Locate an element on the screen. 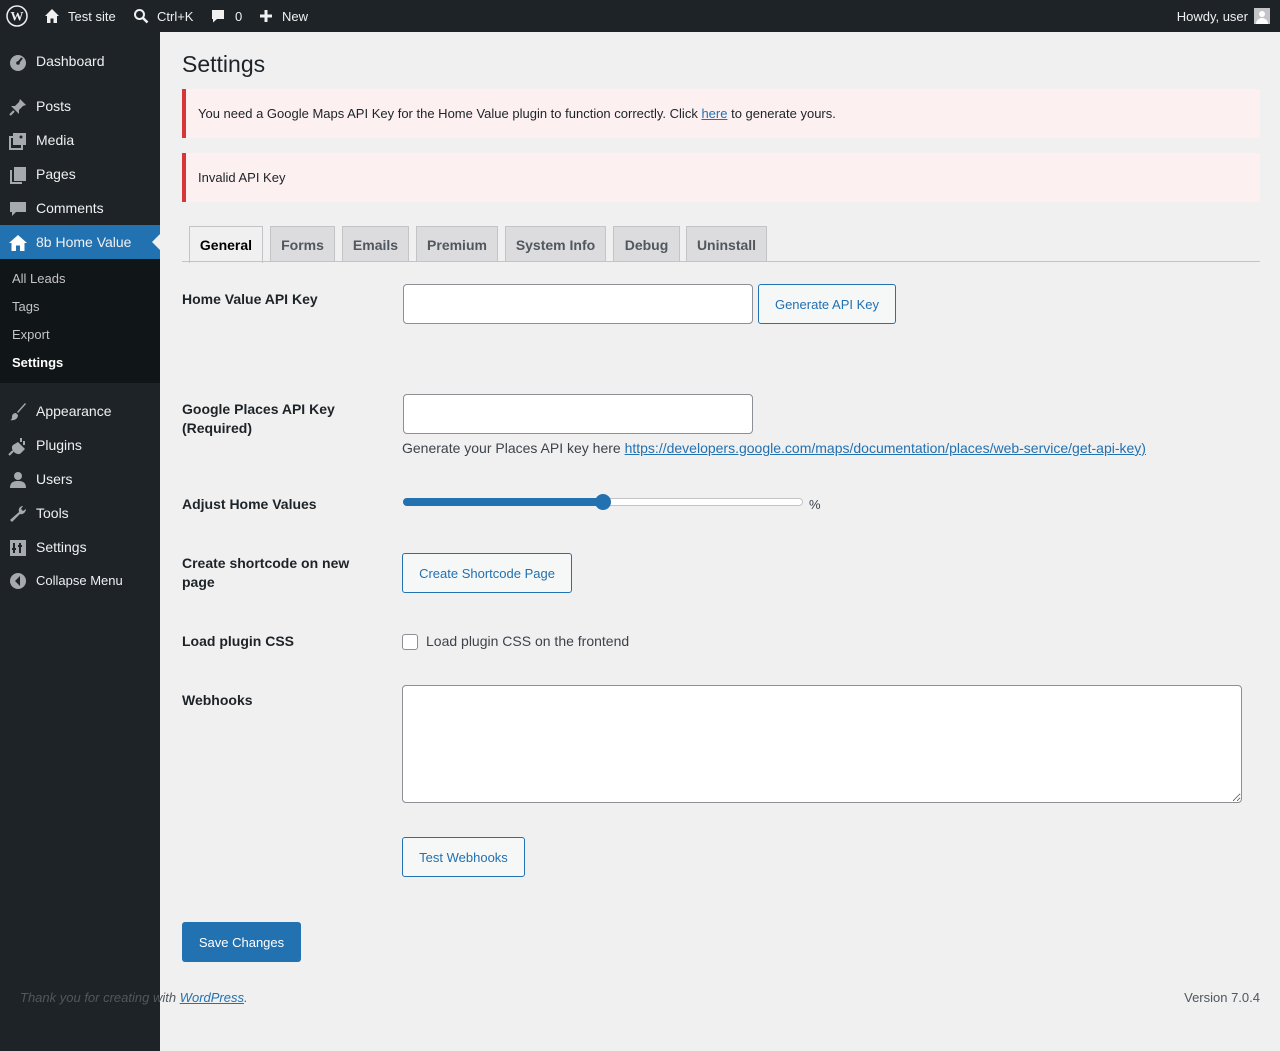 This screenshot has height=1051, width=1280. tab-premium: Premium is located at coordinates (457, 244).